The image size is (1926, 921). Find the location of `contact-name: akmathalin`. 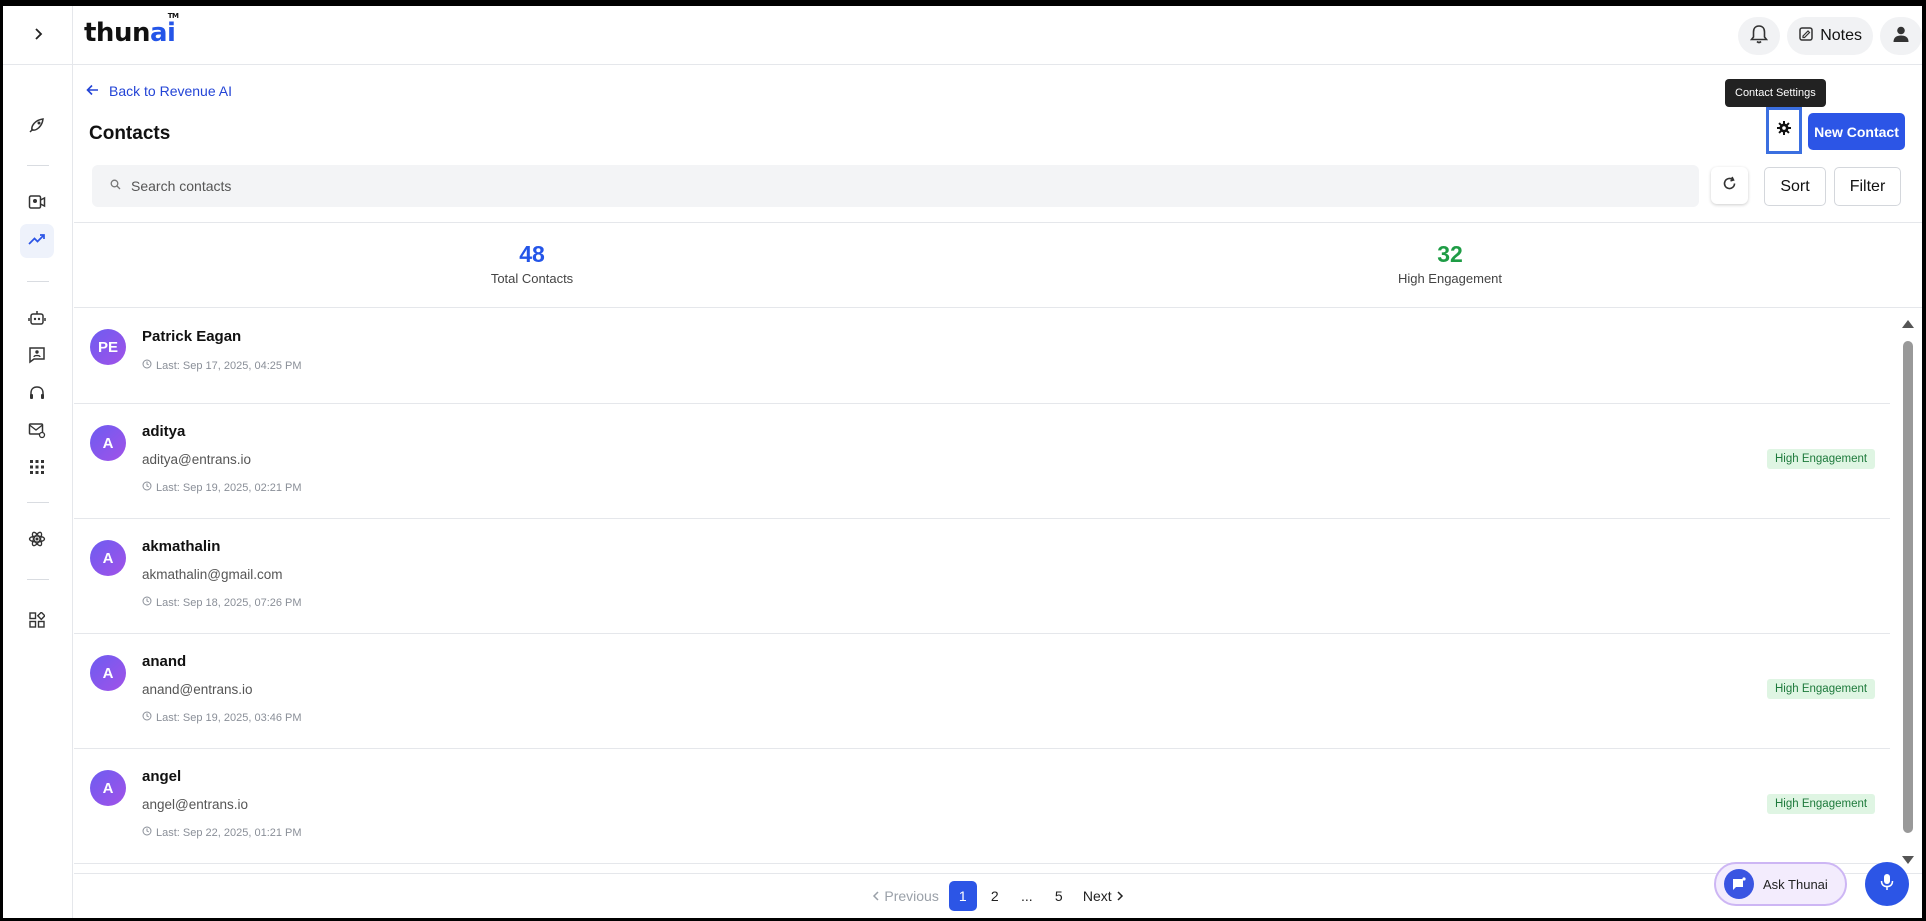

contact-name: akmathalin is located at coordinates (181, 546).